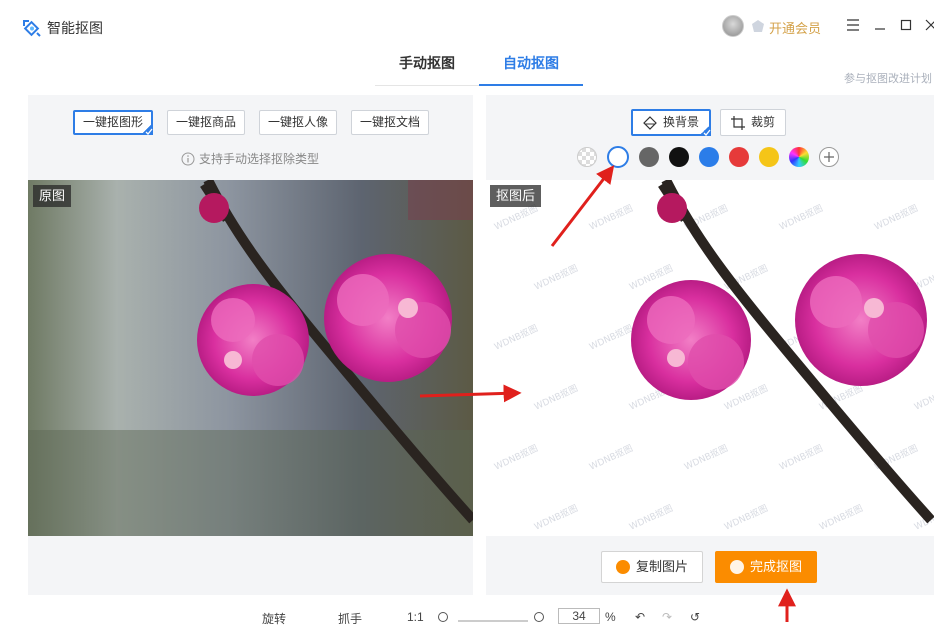  I want to click on mode-tabs: 手动抠图 自动抠图, so click(479, 69).